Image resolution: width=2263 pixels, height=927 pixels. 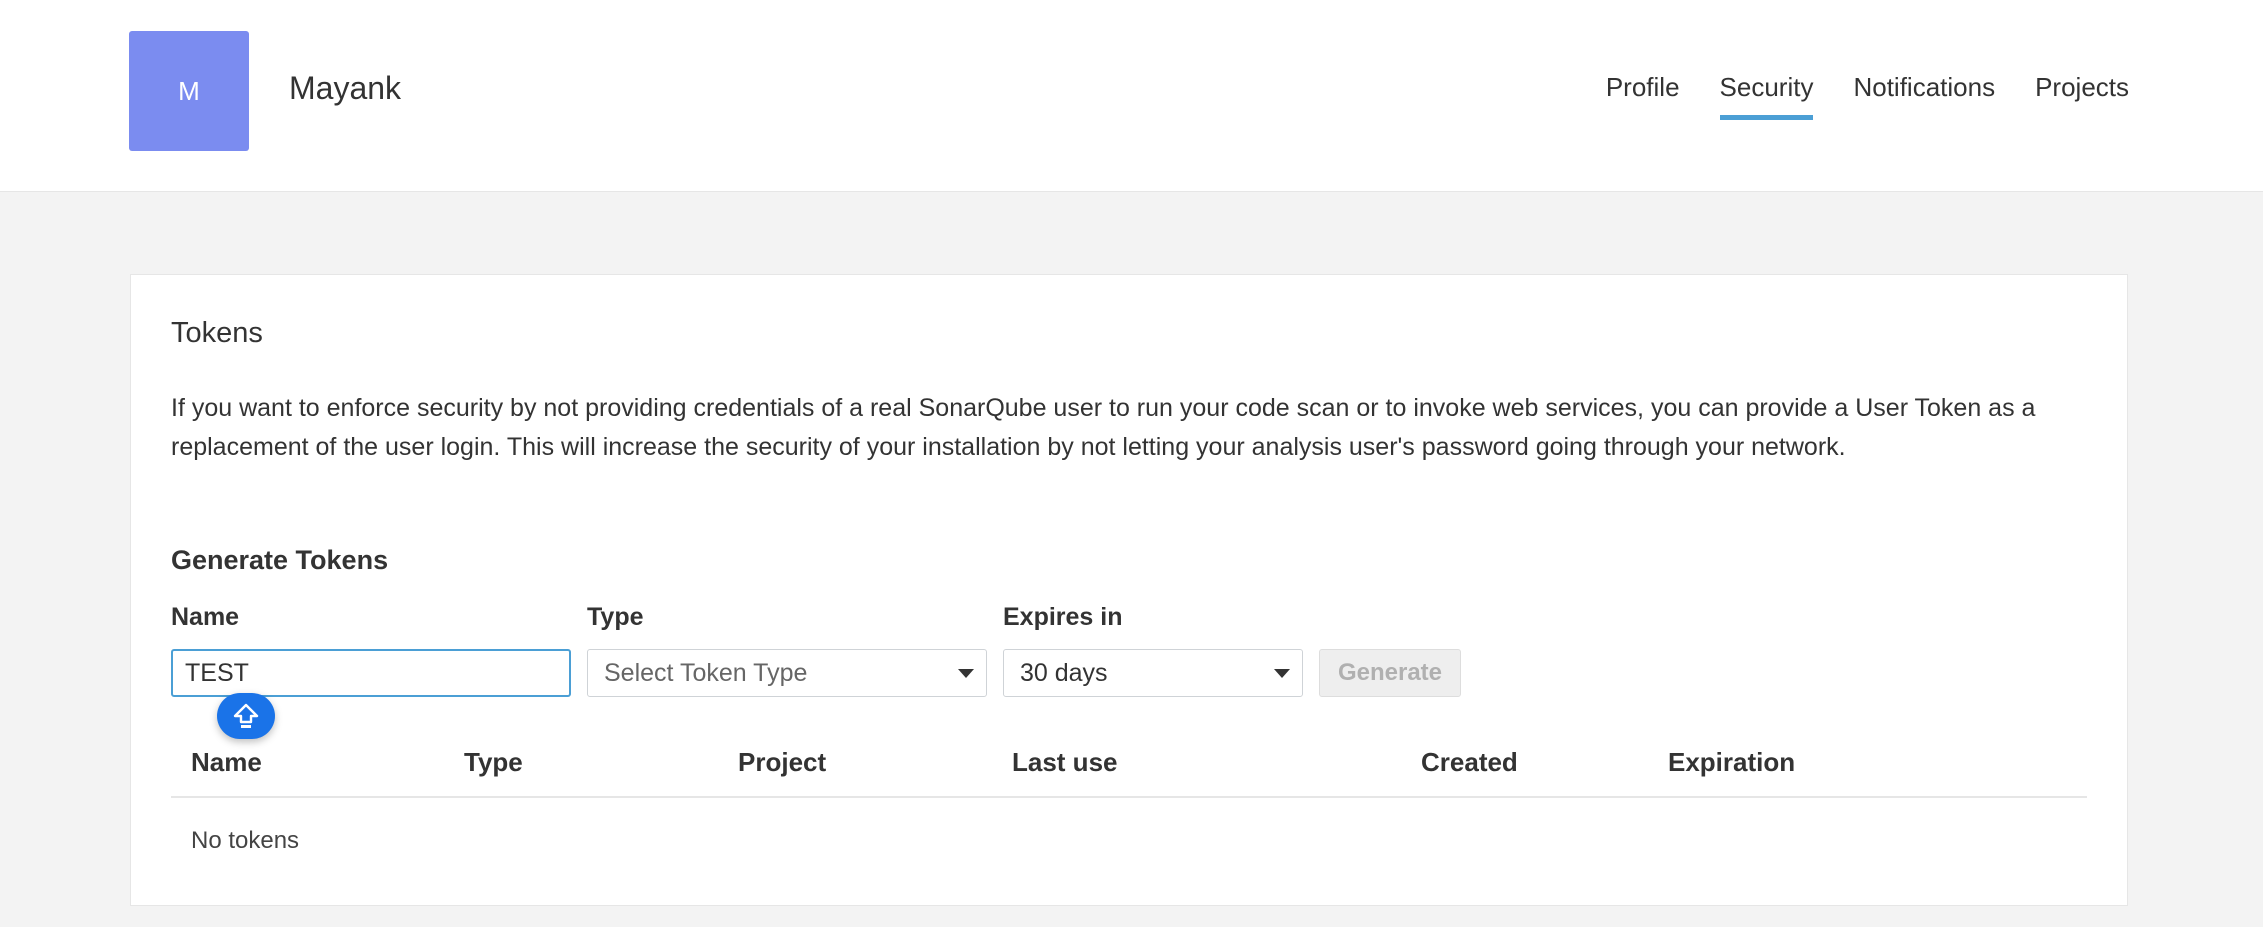 What do you see at coordinates (217, 333) in the screenshot?
I see `tokens-title: Tokens` at bounding box center [217, 333].